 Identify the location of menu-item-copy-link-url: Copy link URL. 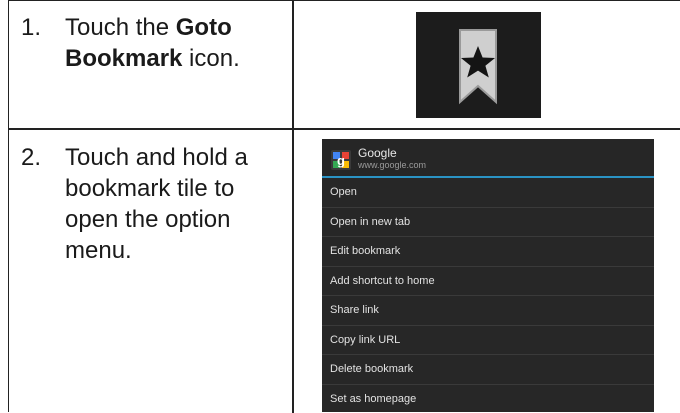
(488, 340).